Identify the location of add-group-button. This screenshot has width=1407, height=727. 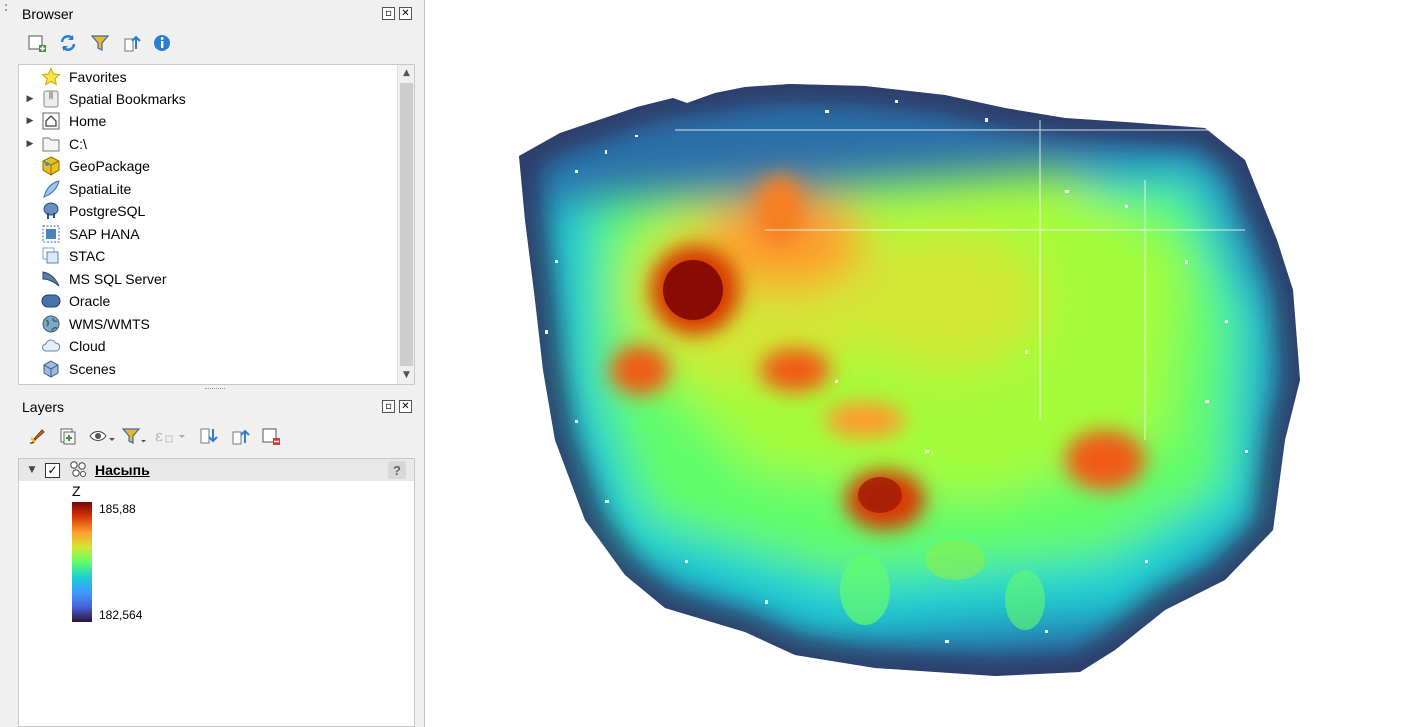
(68, 436).